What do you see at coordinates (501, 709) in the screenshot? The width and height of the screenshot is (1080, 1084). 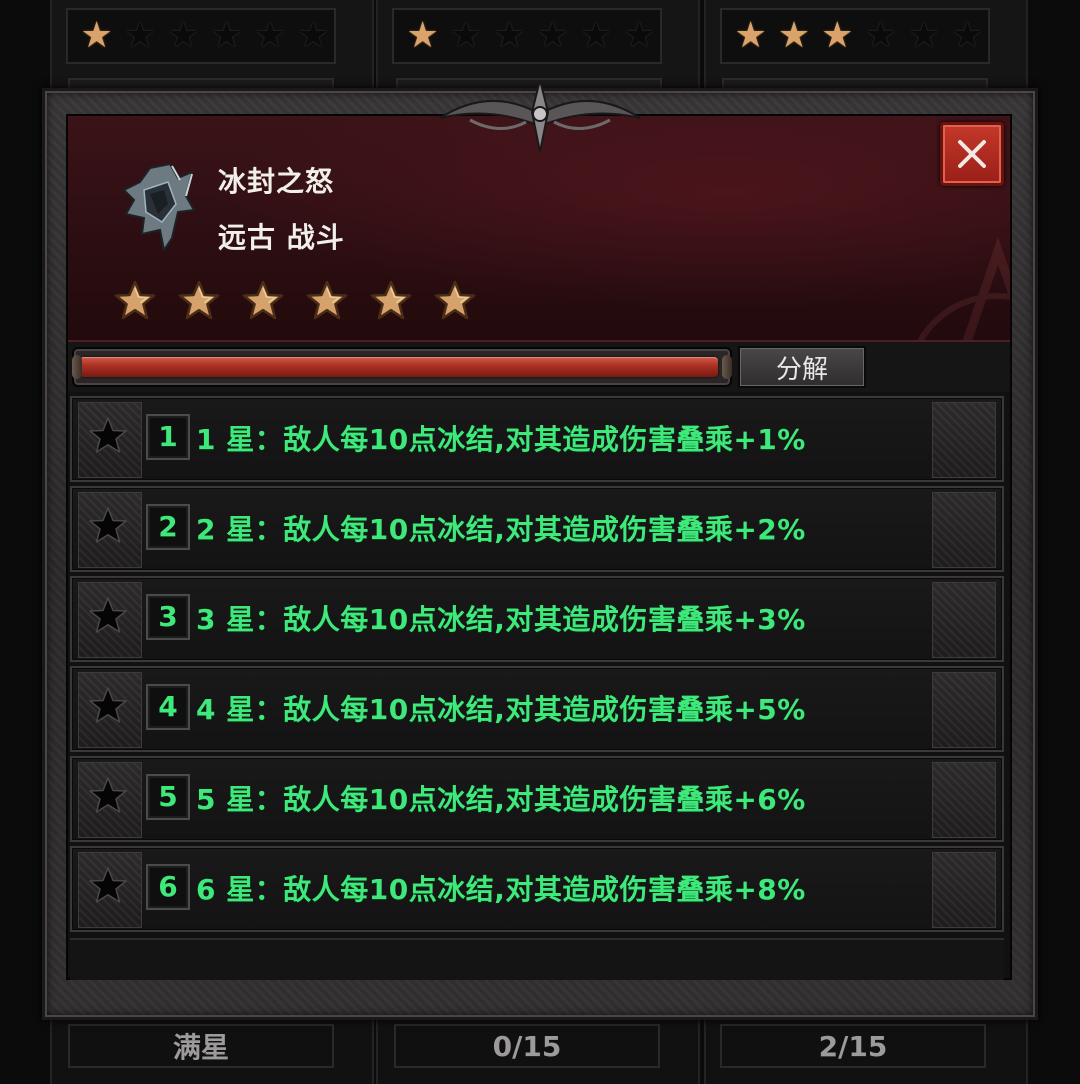 I see `star-effect-text: 4 星：敌人每10点冰结,对其造成伤害叠乘+5%` at bounding box center [501, 709].